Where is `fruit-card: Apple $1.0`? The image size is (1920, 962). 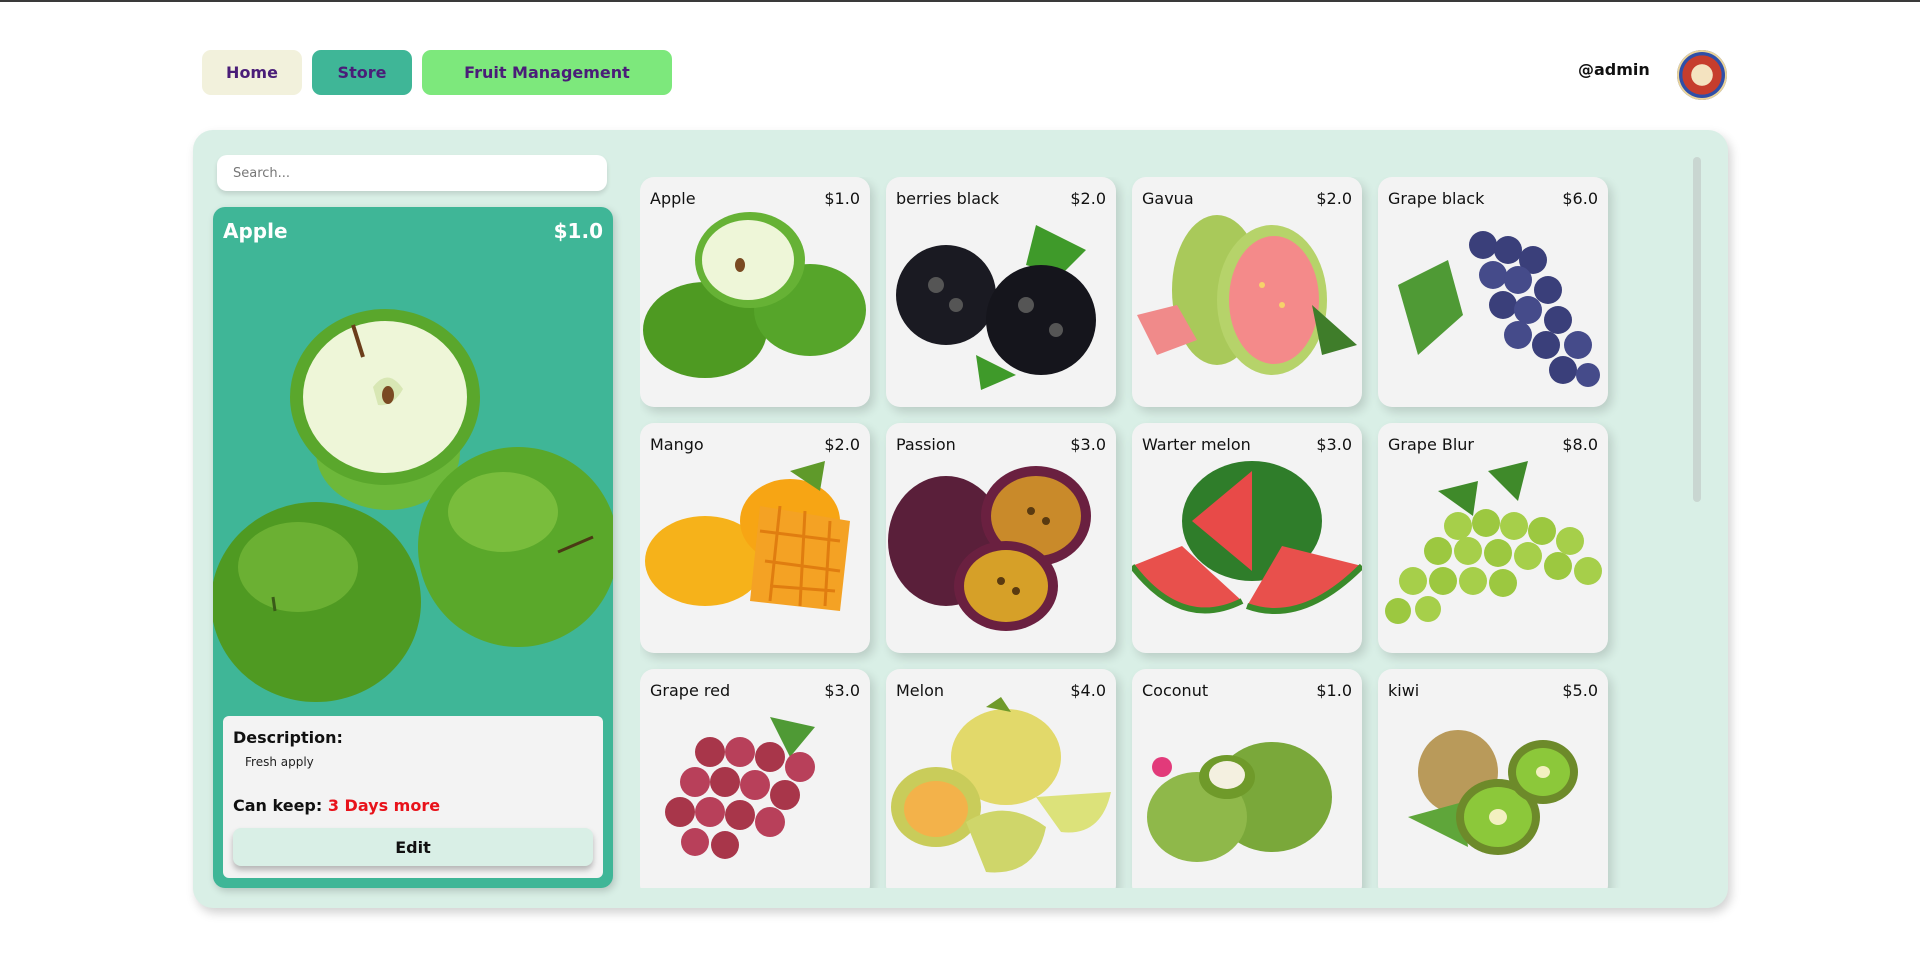 fruit-card: Apple $1.0 is located at coordinates (755, 292).